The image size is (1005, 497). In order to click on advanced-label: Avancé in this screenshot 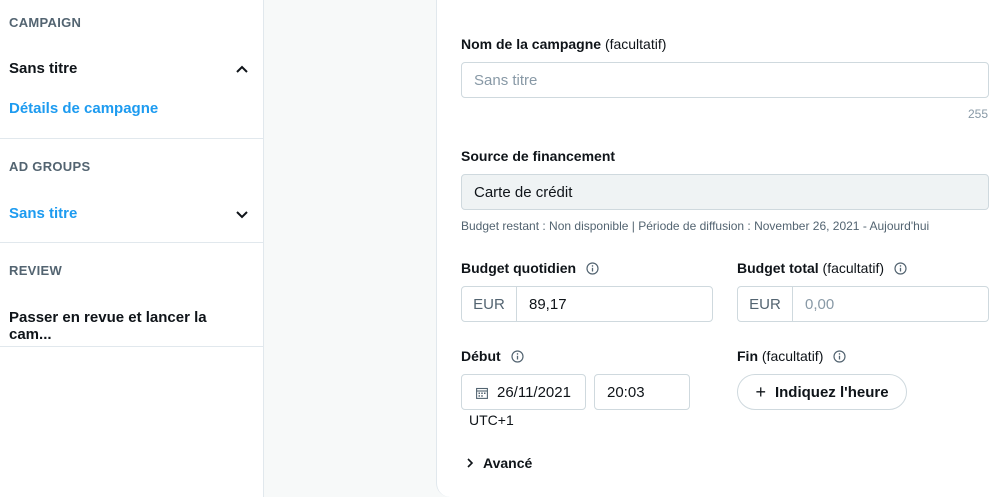, I will do `click(508, 463)`.